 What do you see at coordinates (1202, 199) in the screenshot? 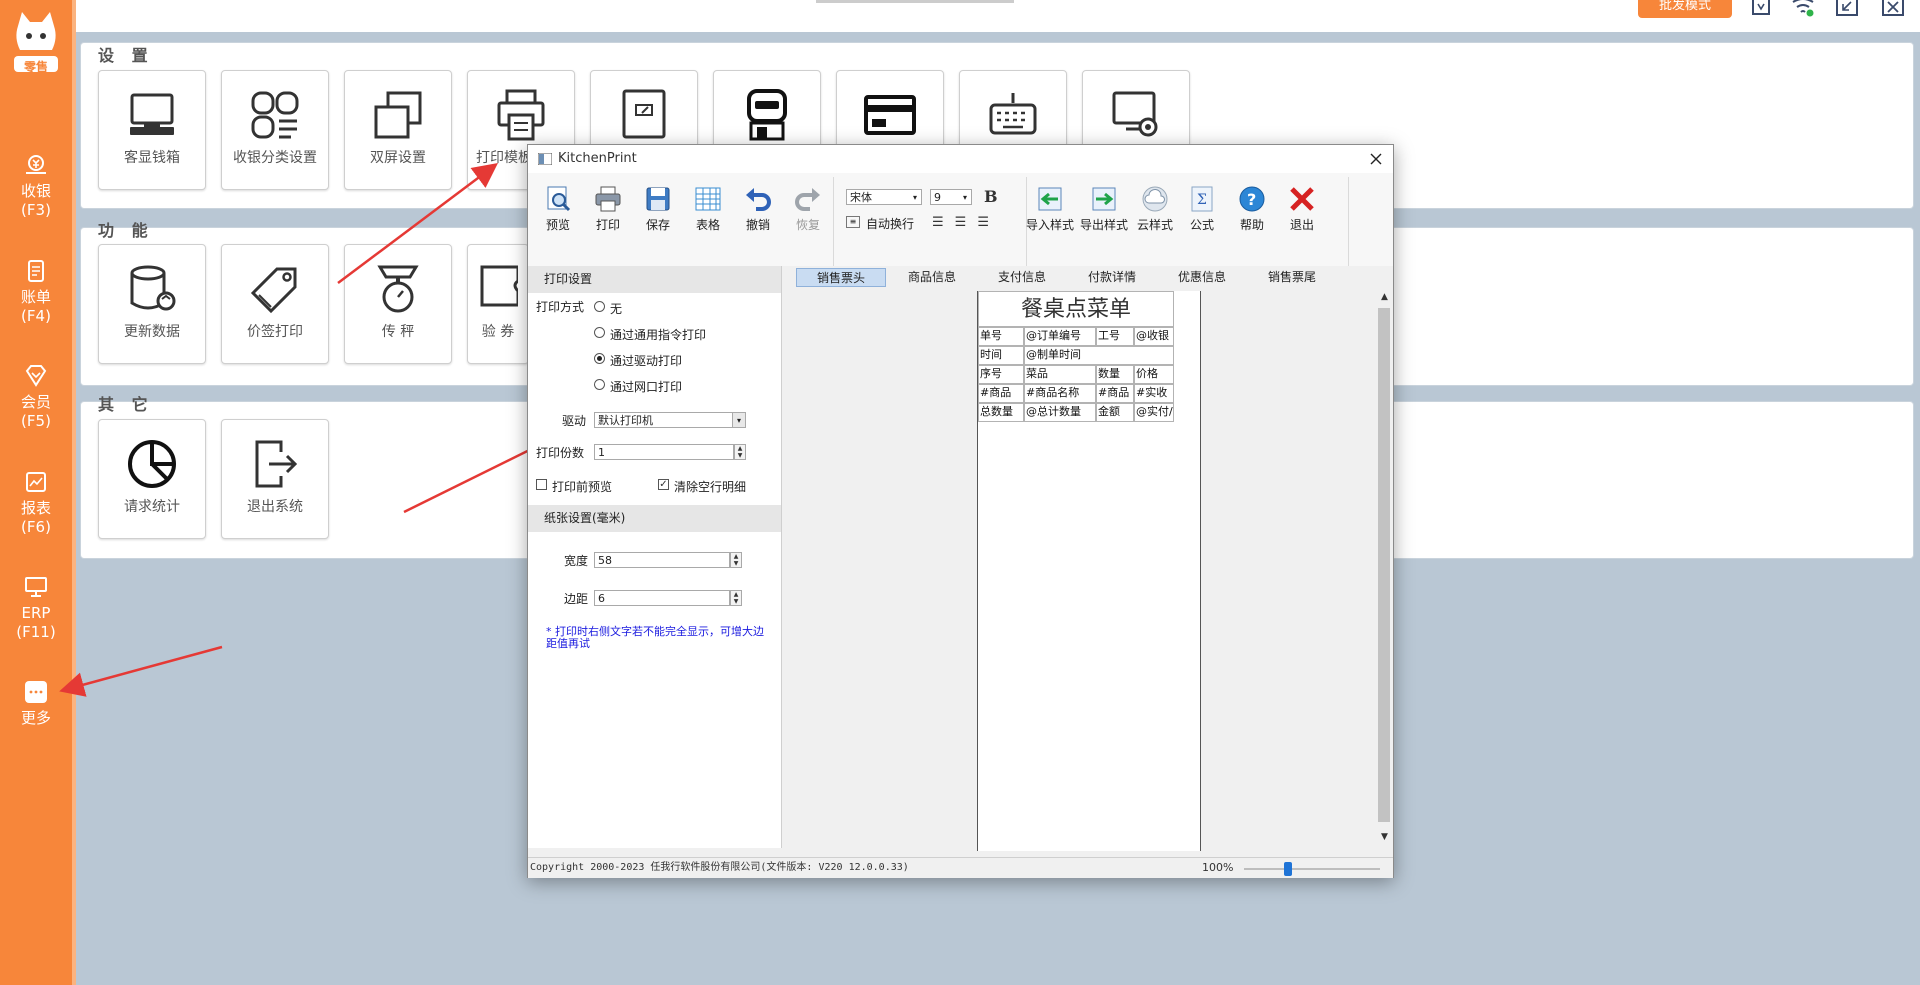
I see `formula-icon: Σ` at bounding box center [1202, 199].